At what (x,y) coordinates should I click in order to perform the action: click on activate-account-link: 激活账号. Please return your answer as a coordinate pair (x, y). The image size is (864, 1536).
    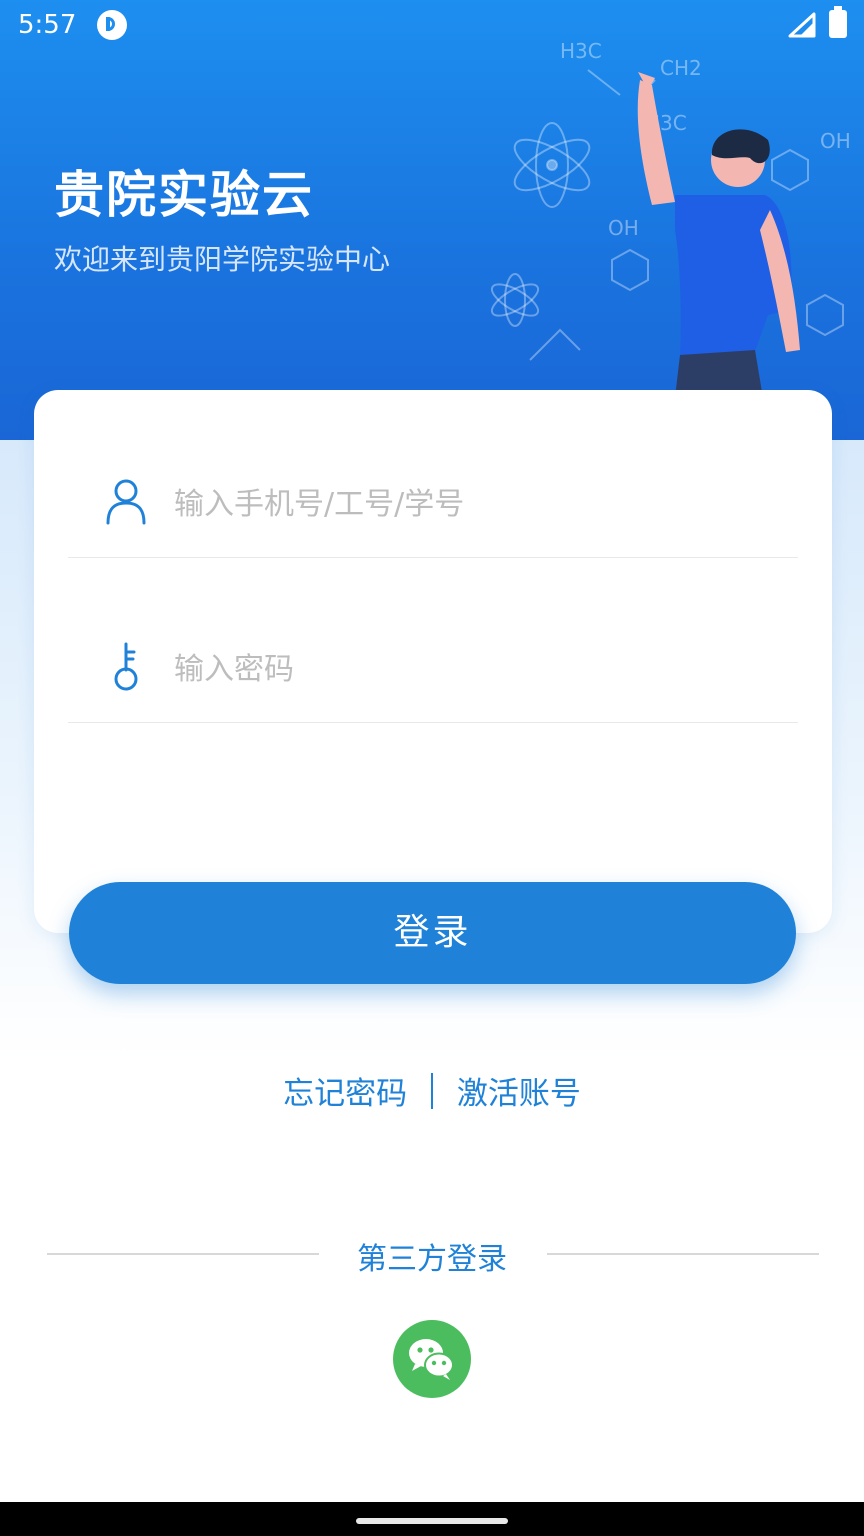
    Looking at the image, I should click on (519, 1090).